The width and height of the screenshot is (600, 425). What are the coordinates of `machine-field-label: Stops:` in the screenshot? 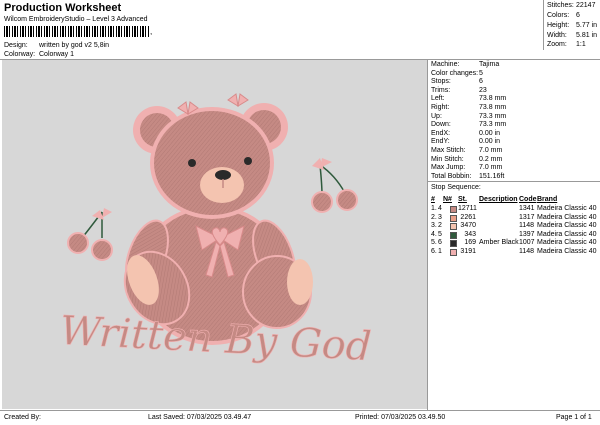 It's located at (441, 82).